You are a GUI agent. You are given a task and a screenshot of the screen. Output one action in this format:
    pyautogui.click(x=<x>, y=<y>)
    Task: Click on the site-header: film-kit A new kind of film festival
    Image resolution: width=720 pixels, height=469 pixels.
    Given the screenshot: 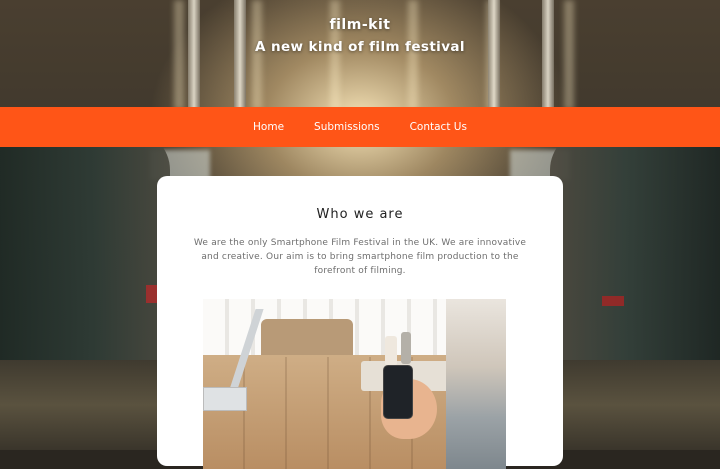 What is the action you would take?
    pyautogui.click(x=360, y=36)
    